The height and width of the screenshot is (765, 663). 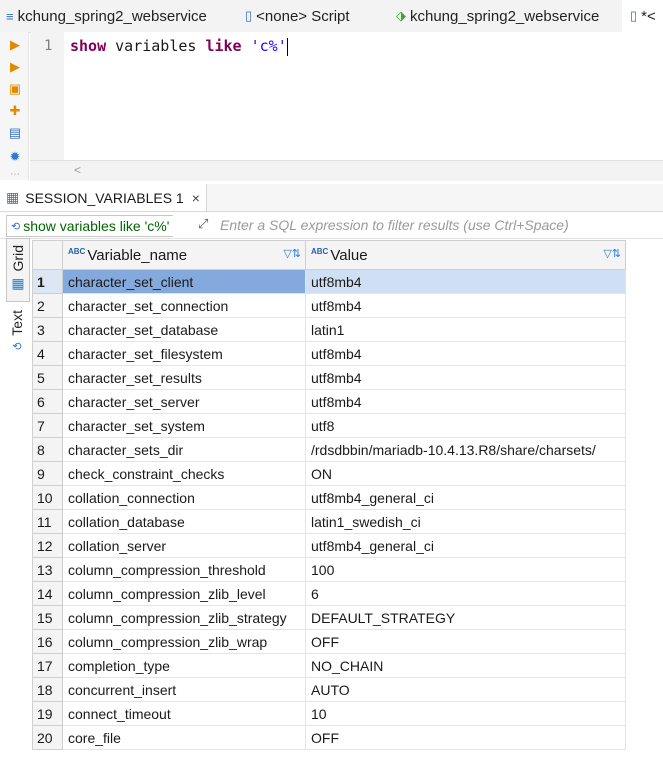 I want to click on variable-name-cell: collation_server, so click(x=184, y=545).